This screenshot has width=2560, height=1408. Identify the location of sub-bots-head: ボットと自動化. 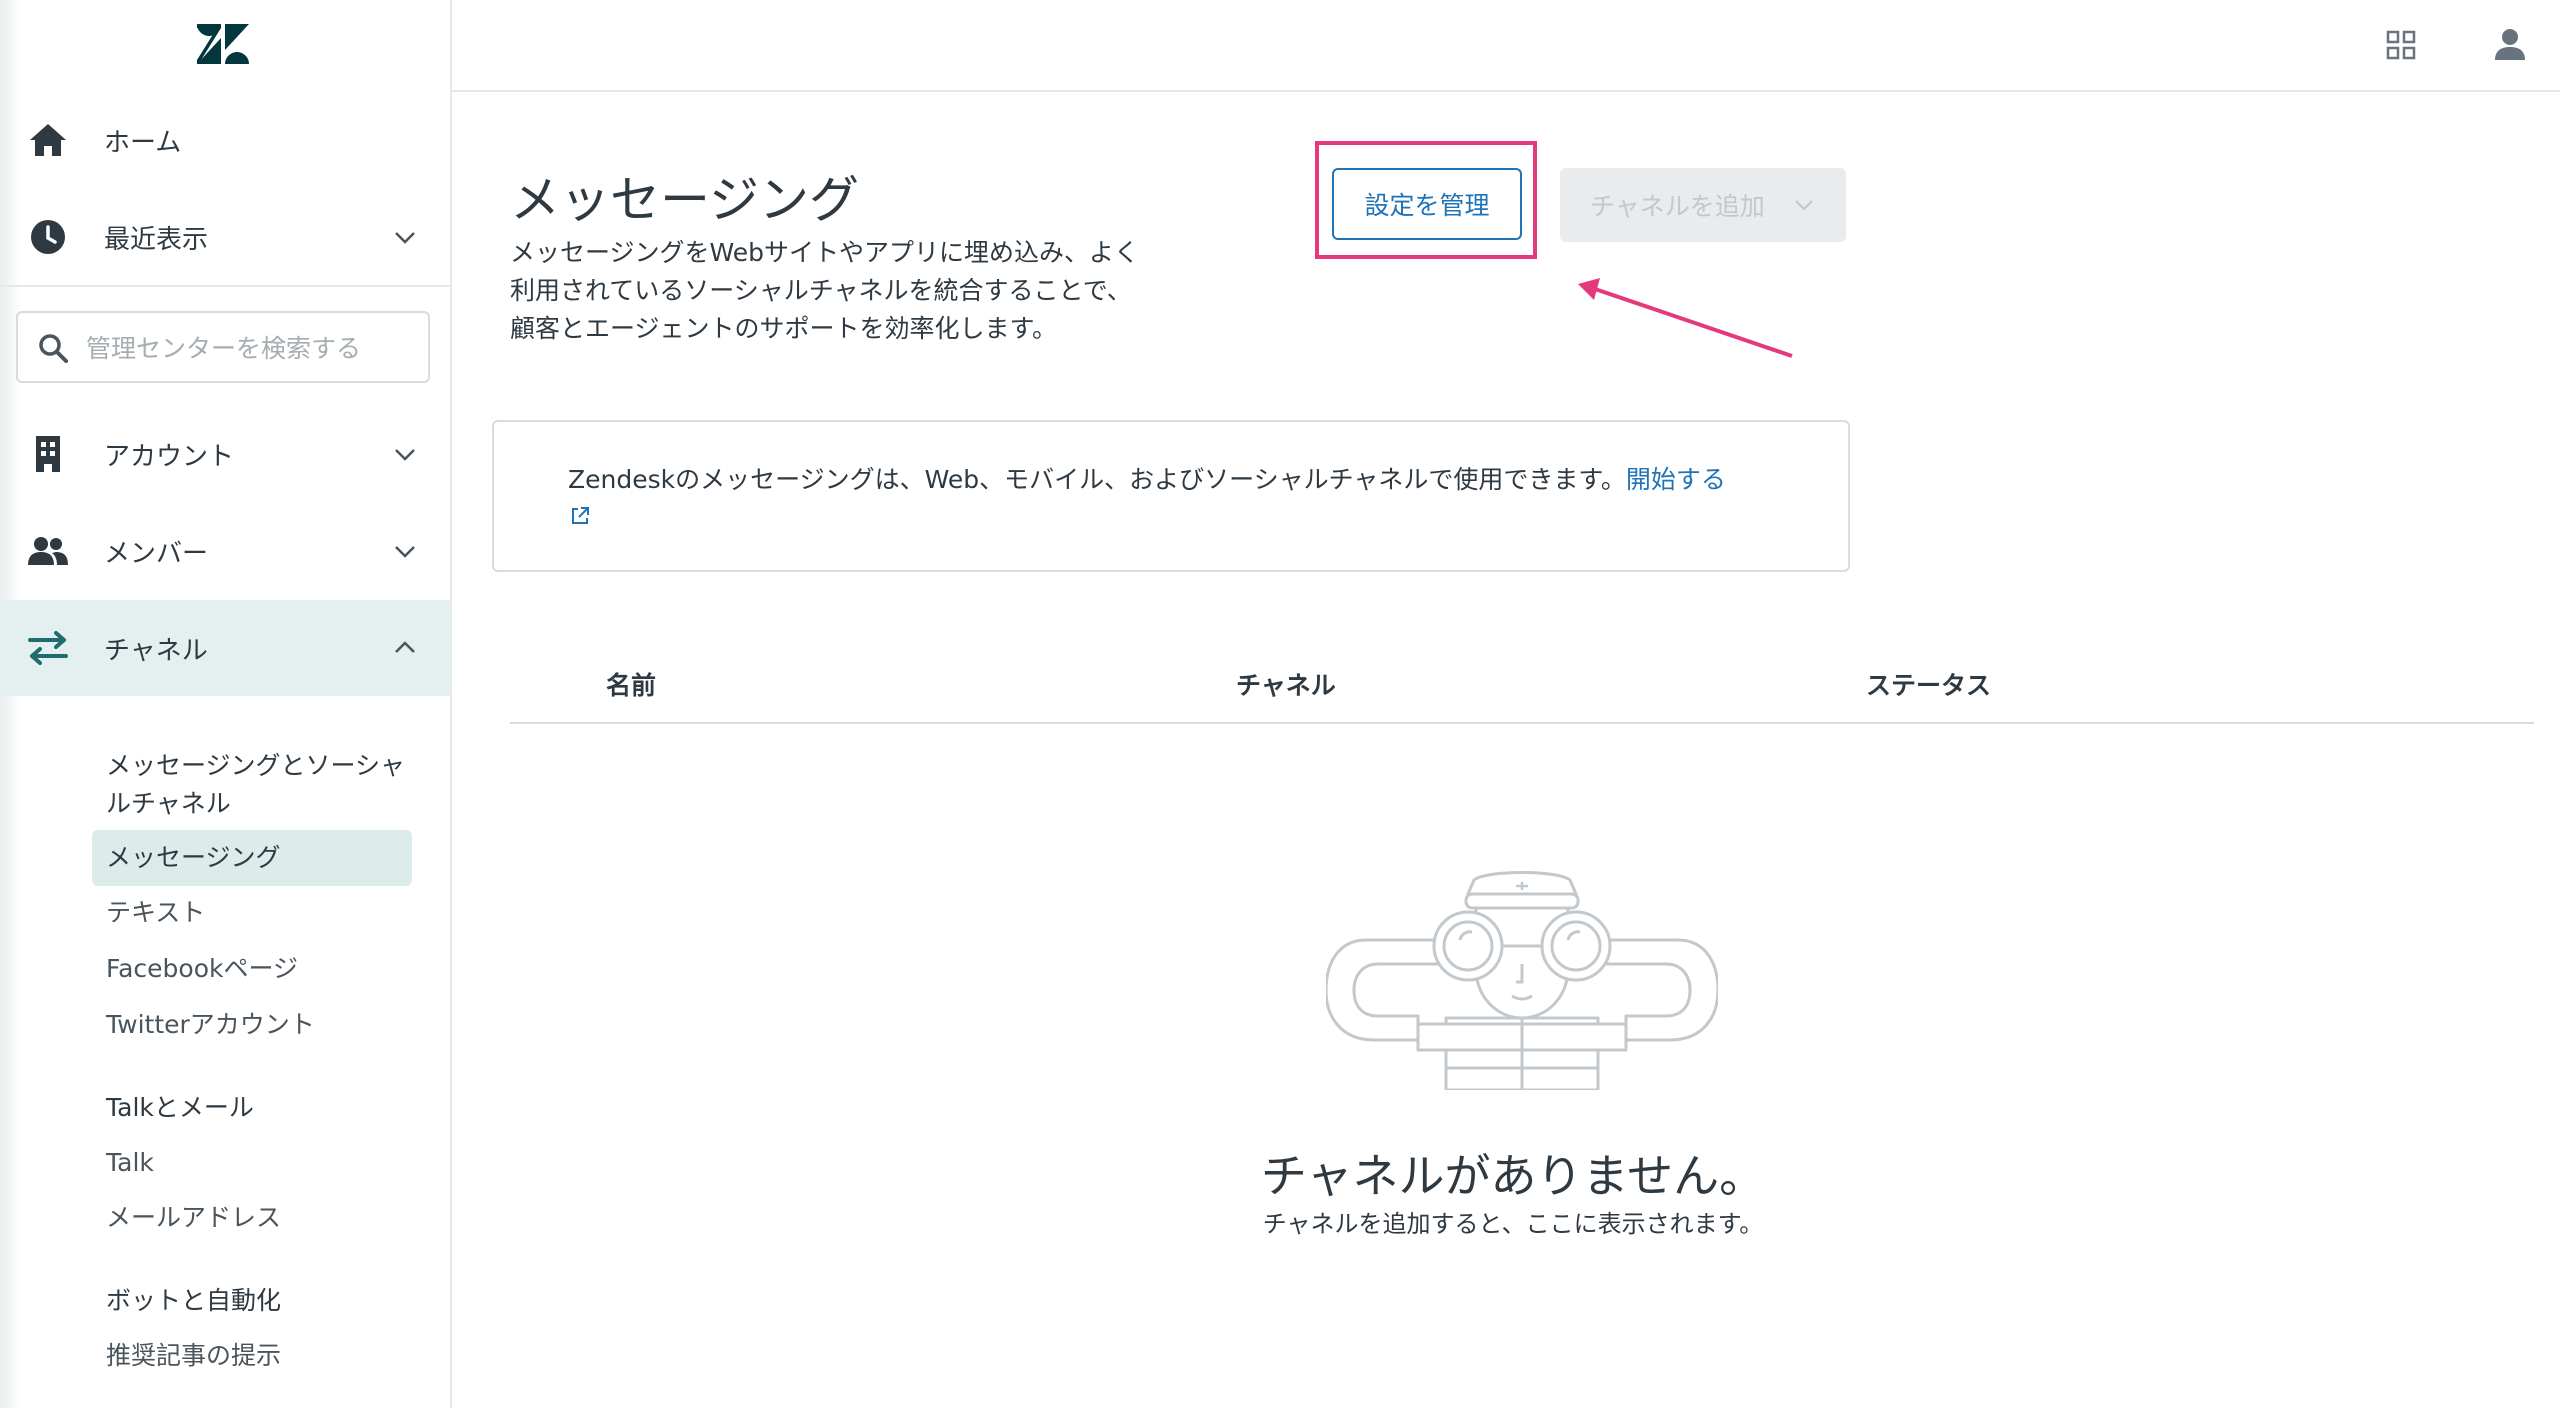
(194, 1300).